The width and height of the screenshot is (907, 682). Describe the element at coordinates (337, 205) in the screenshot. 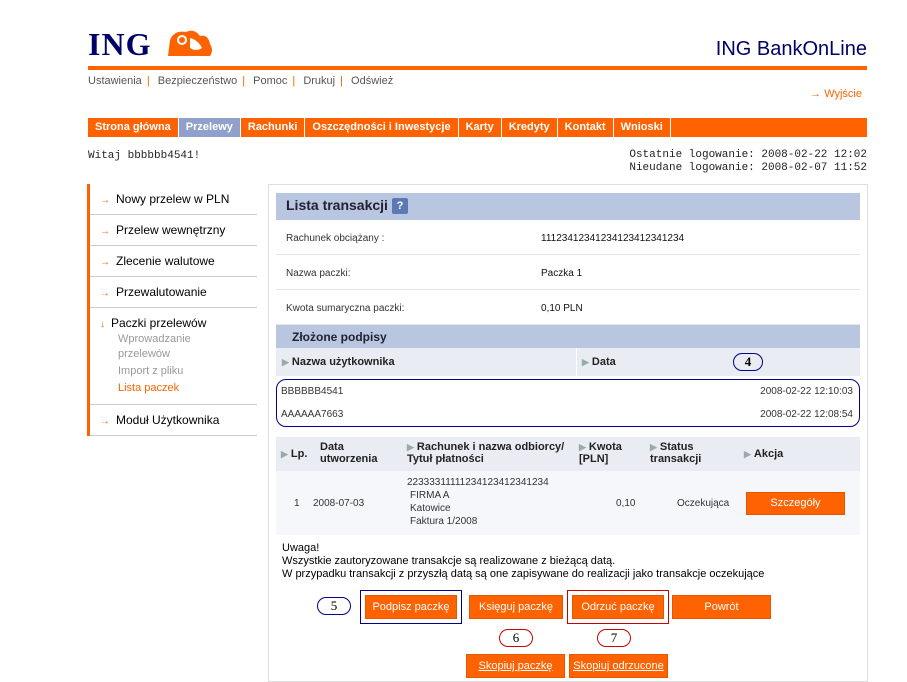

I see `page-title: Lista transakcji` at that location.